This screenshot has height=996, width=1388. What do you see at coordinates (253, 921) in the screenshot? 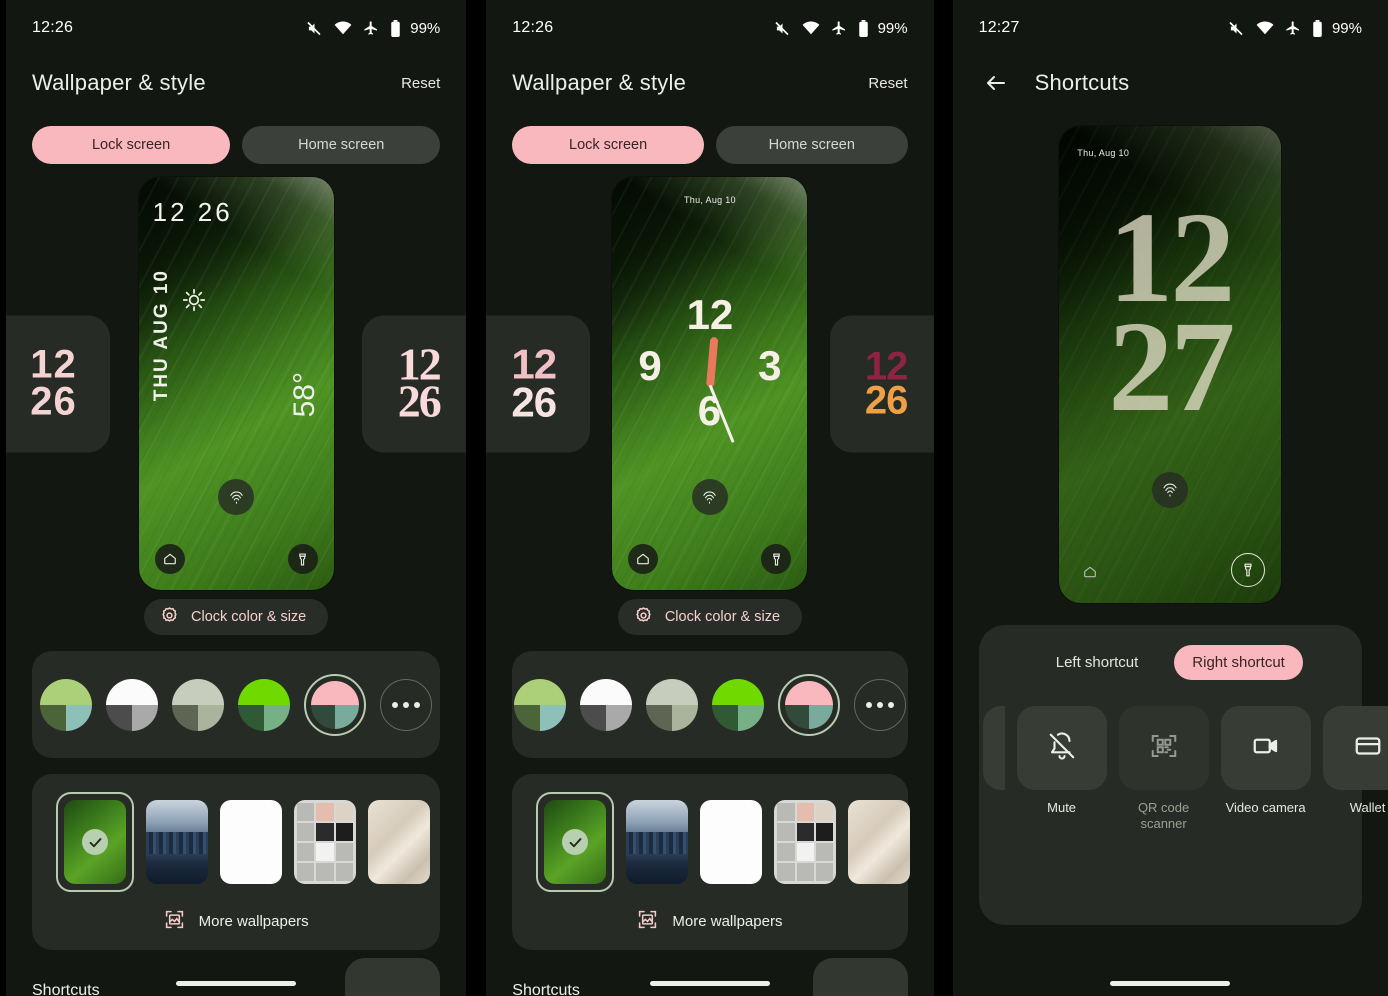
I see `more-wallpapers-label: More wallpapers` at bounding box center [253, 921].